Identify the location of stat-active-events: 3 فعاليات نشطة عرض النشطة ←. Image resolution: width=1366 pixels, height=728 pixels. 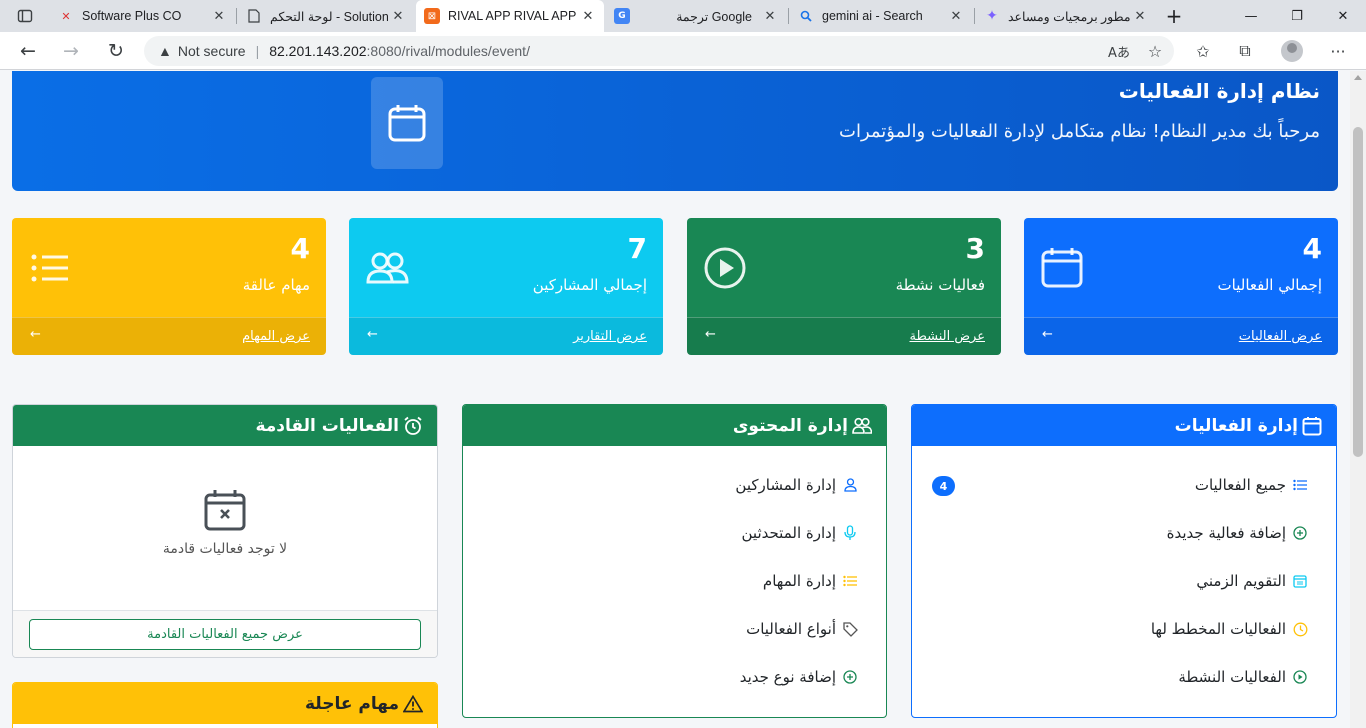
(844, 286).